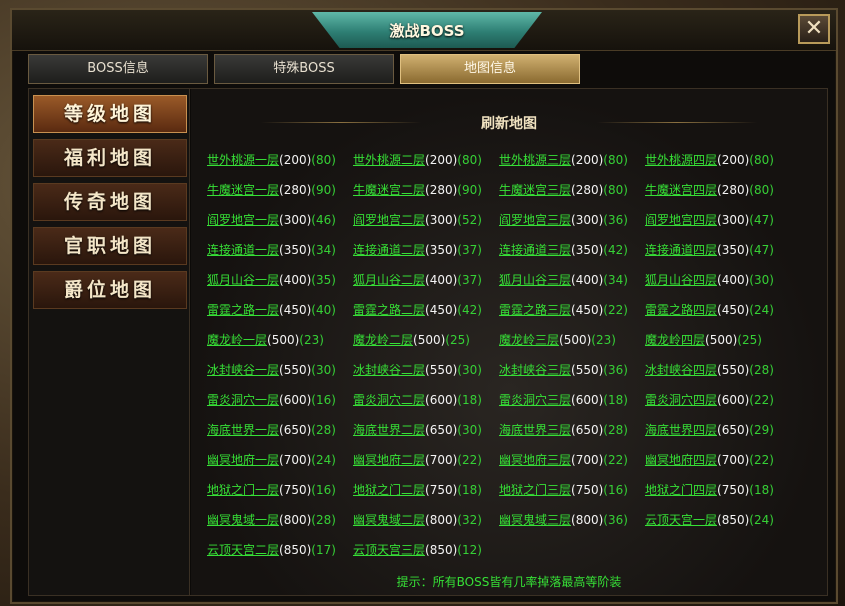 The image size is (845, 606). What do you see at coordinates (243, 370) in the screenshot?
I see `map-name-link: 冰封峡谷一层` at bounding box center [243, 370].